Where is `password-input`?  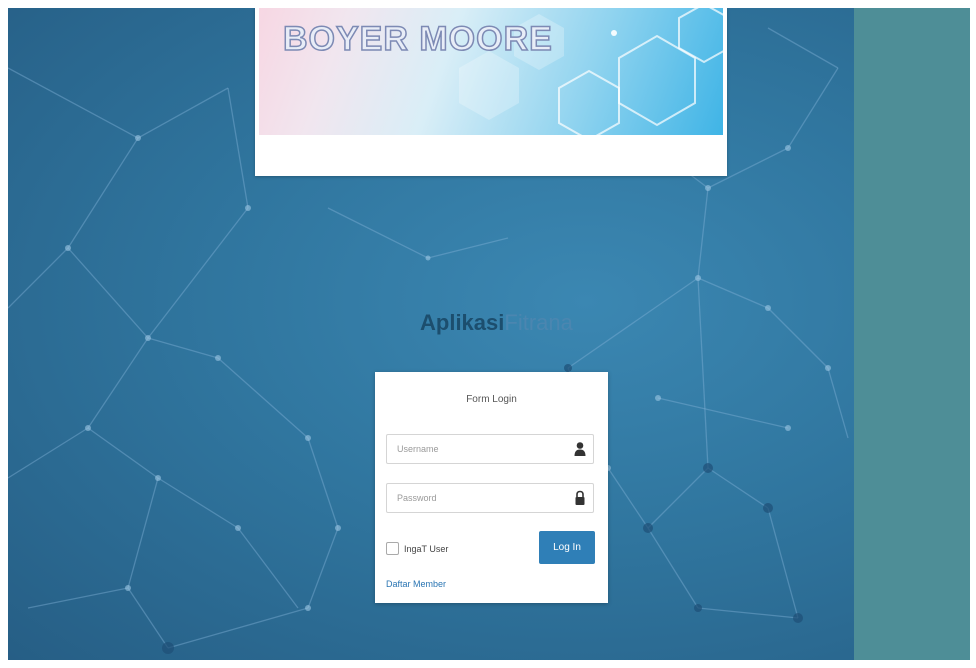 password-input is located at coordinates (477, 498).